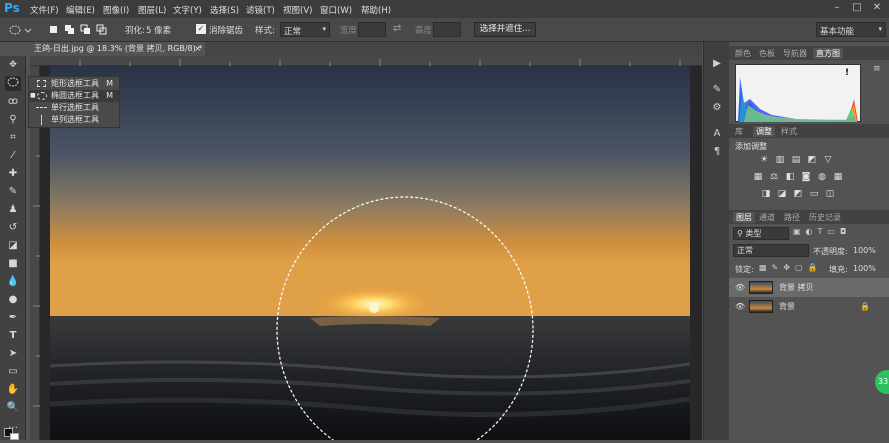 The width and height of the screenshot is (889, 443). I want to click on horizontal-ruler, so click(366, 61).